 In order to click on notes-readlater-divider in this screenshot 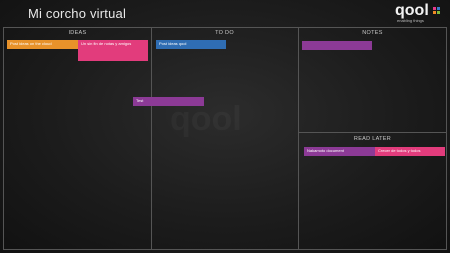, I will do `click(372, 132)`.